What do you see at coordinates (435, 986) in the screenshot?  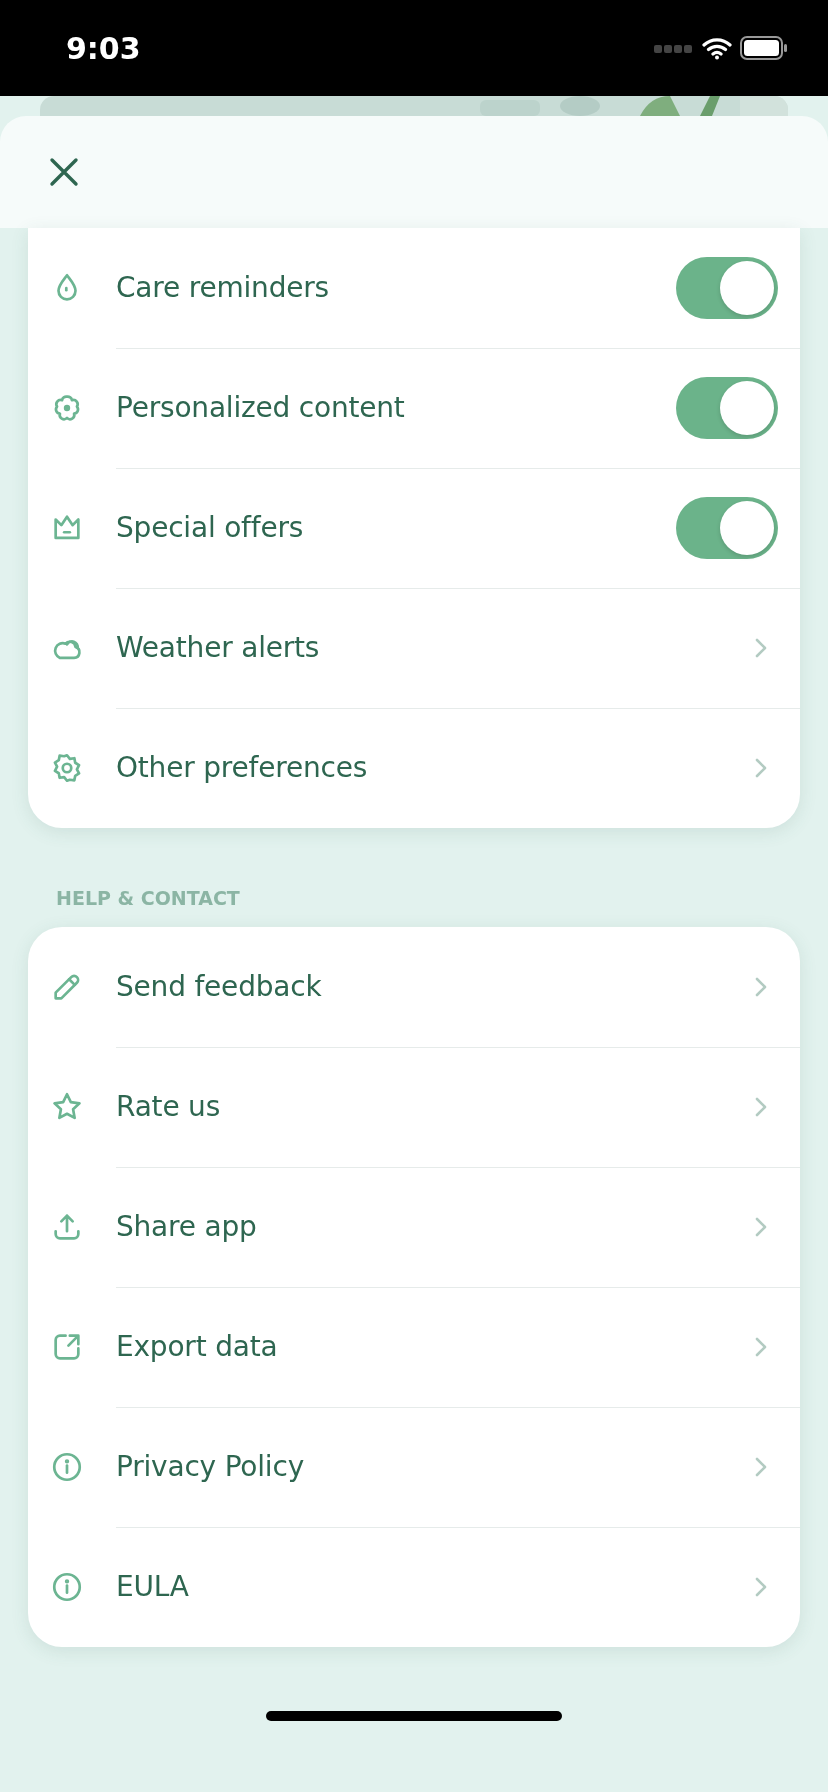 I see `setting-label: Send feedback` at bounding box center [435, 986].